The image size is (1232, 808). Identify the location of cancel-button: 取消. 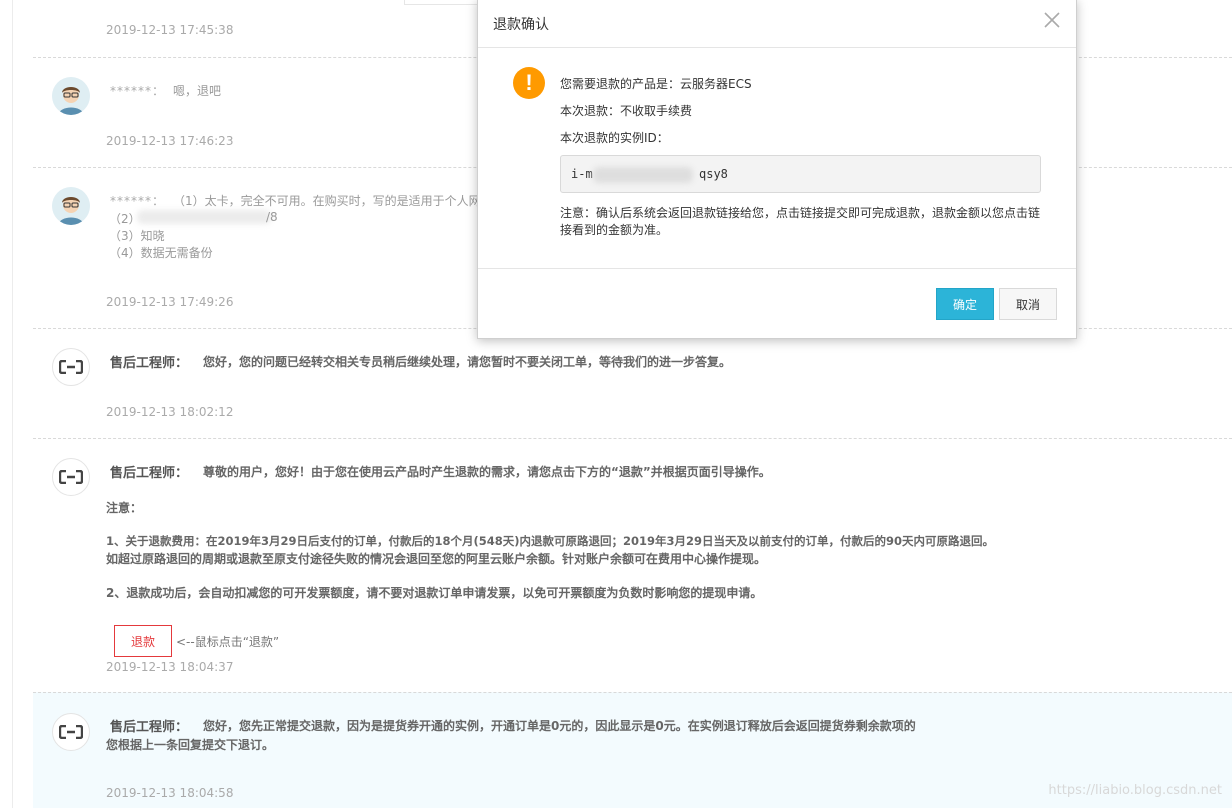
(1028, 304).